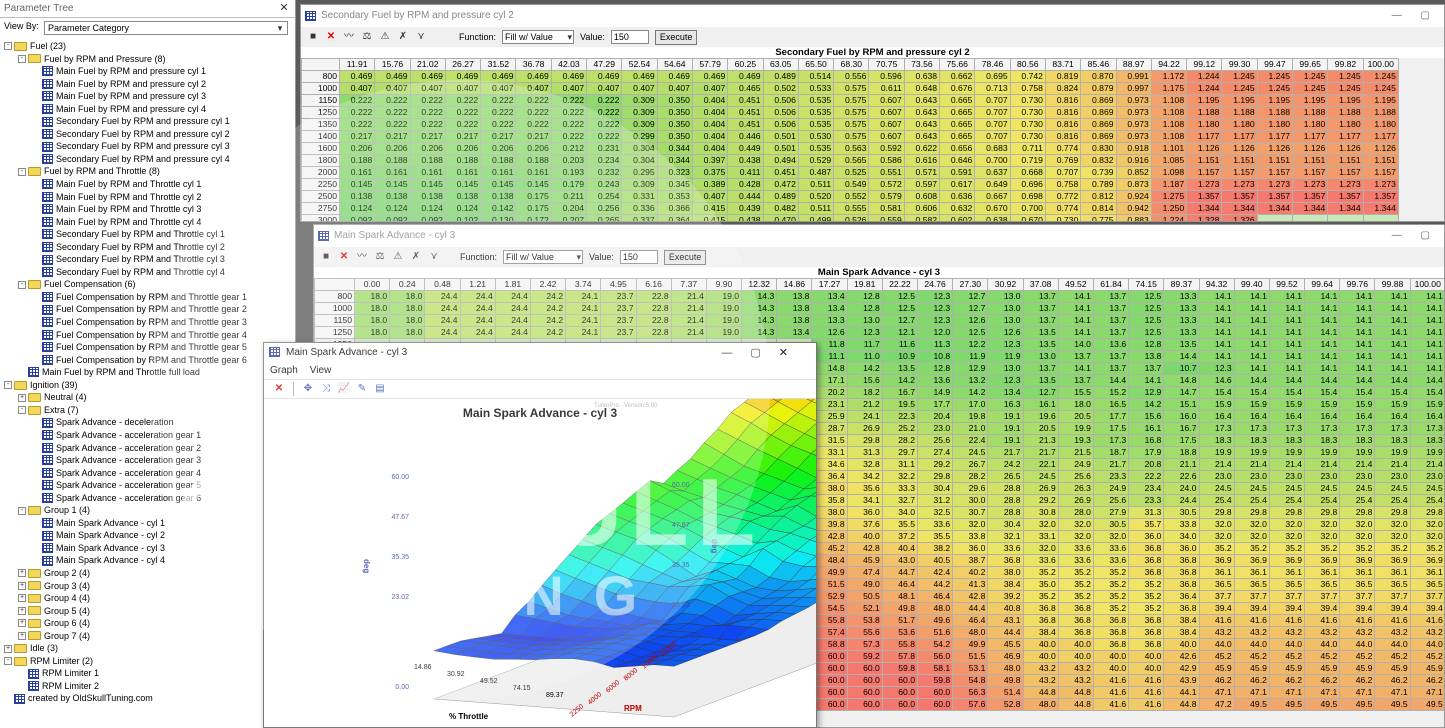  I want to click on table-cell: 19.5, so click(900, 404).